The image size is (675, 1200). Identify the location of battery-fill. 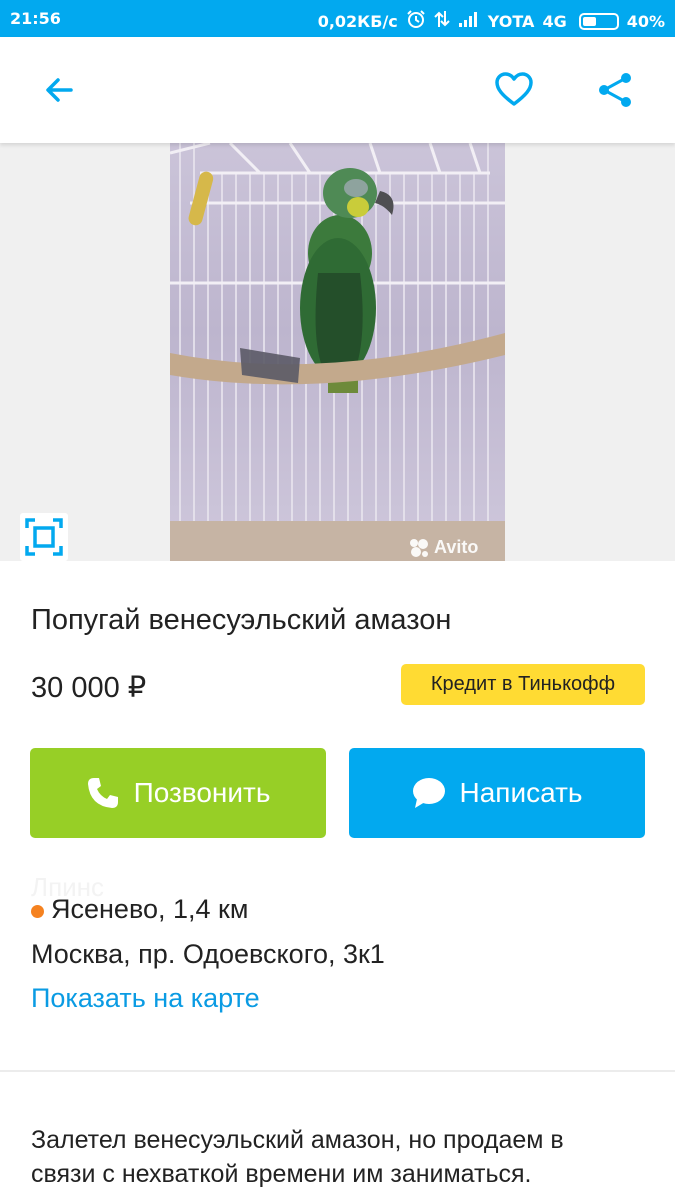
(589, 21).